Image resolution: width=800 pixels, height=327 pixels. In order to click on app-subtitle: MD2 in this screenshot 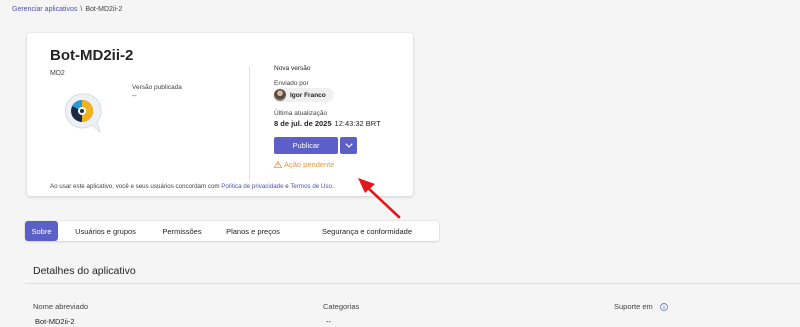, I will do `click(57, 73)`.